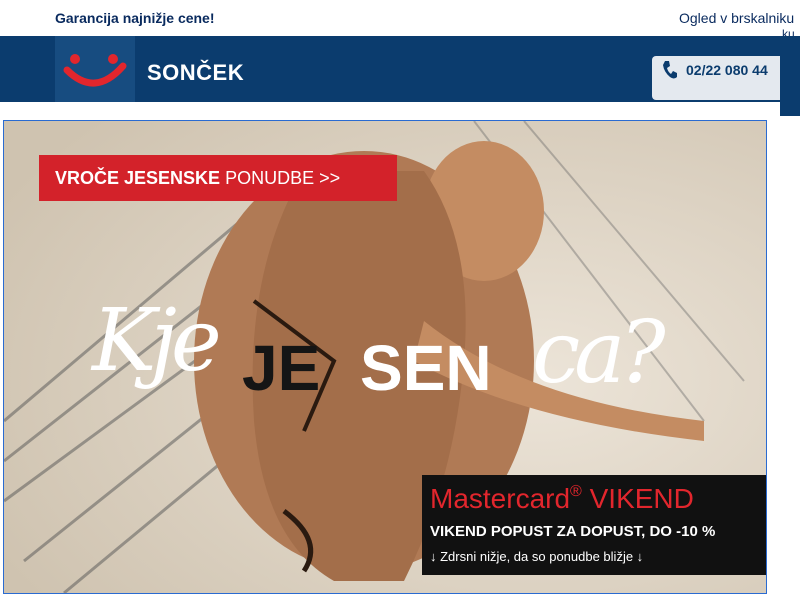 The width and height of the screenshot is (800, 600). What do you see at coordinates (599, 353) in the screenshot?
I see `headline-script-right: ca?` at bounding box center [599, 353].